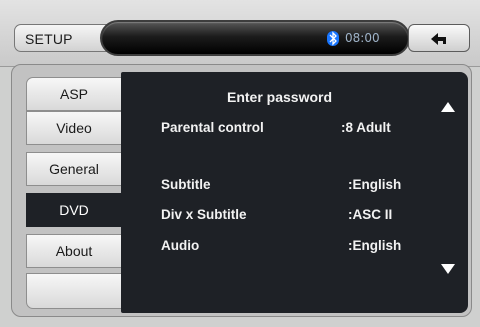 Image resolution: width=480 pixels, height=327 pixels. I want to click on back-arrow-icon, so click(438, 39).